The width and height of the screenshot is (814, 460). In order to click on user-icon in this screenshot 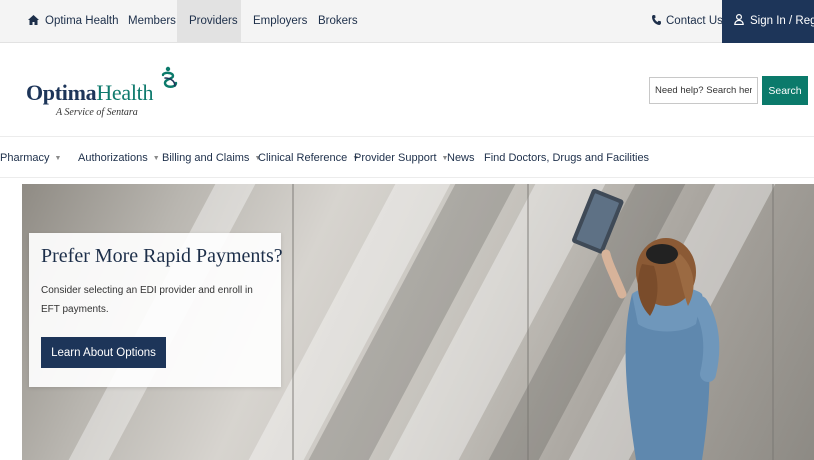, I will do `click(739, 19)`.